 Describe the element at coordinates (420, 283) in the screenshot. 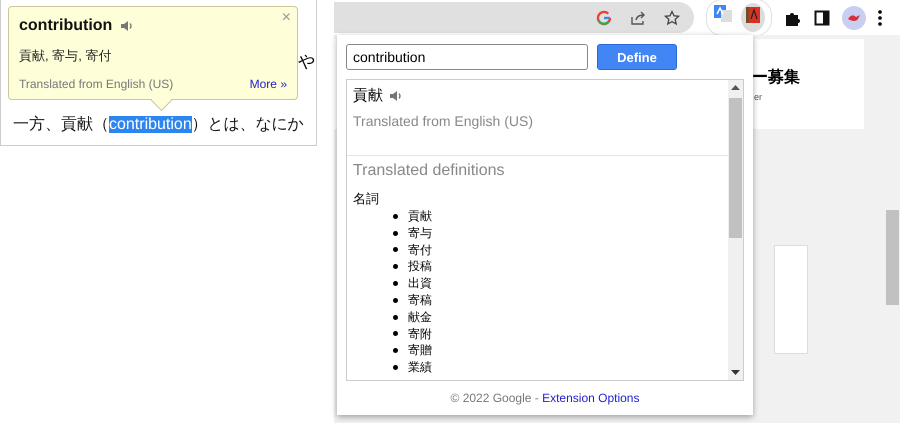

I see `definition-item: 出資` at that location.